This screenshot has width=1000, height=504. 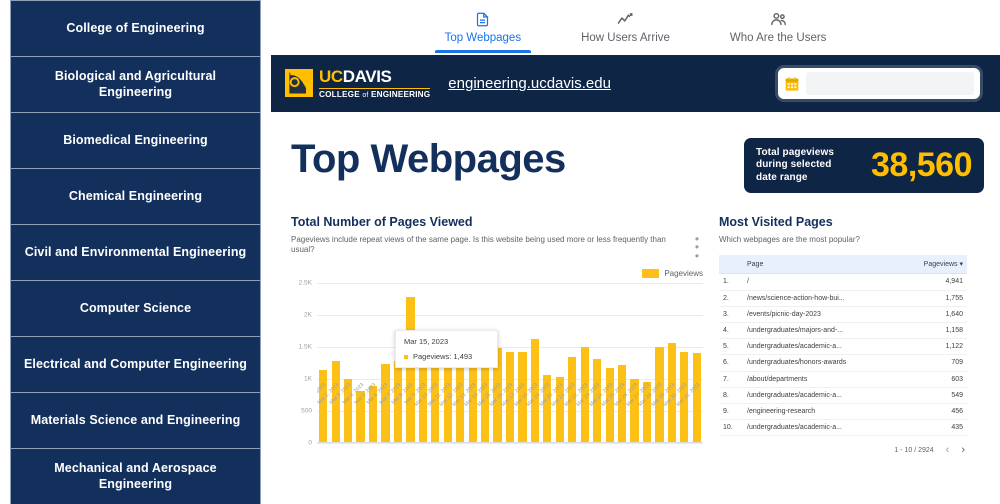 I want to click on cell-rank: 7., so click(x=731, y=379).